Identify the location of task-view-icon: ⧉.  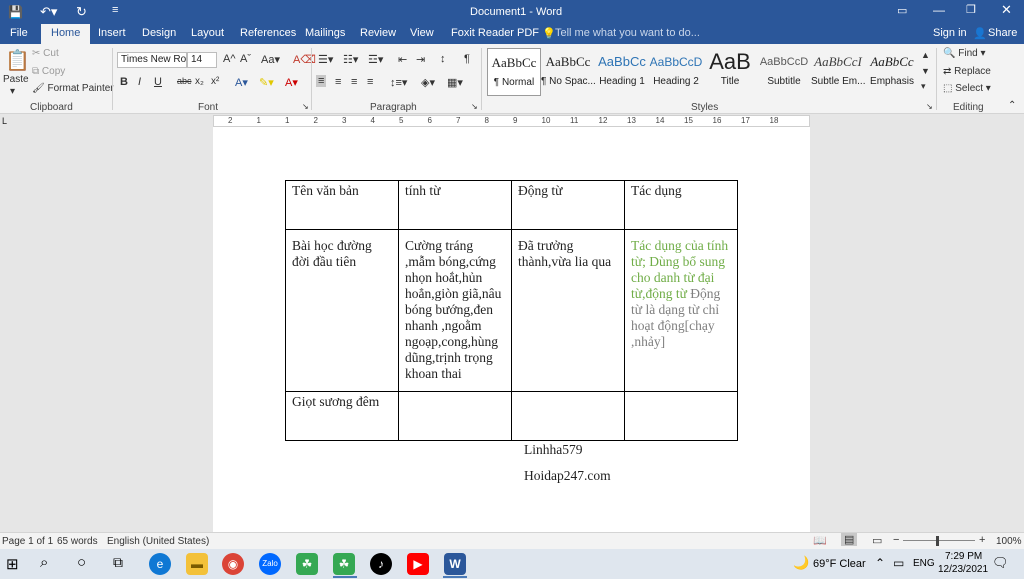
(118, 562).